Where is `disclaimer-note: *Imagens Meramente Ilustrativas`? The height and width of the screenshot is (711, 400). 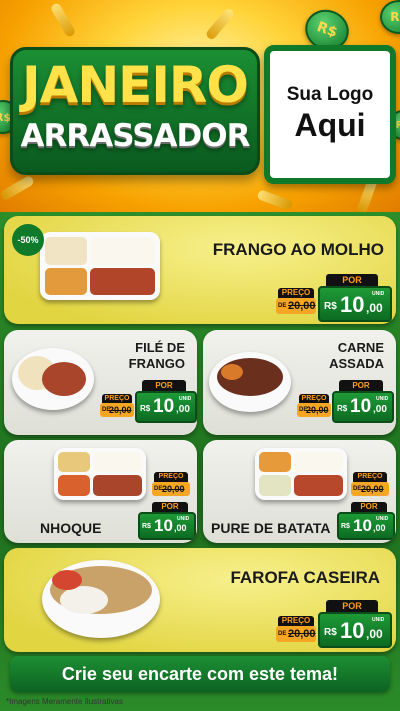
disclaimer-note: *Imagens Meramente Ilustrativas is located at coordinates (64, 701).